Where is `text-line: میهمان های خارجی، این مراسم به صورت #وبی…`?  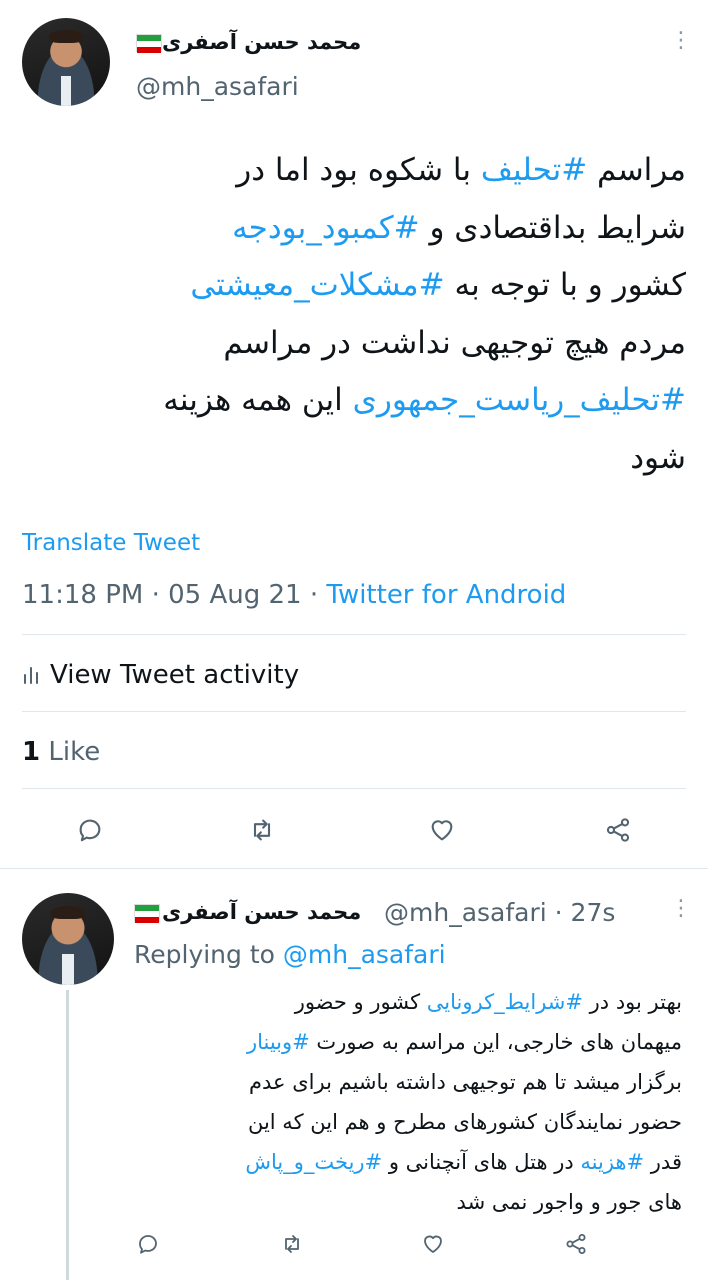 text-line: میهمان های خارجی، این مراسم به صورت #وبی… is located at coordinates (463, 1042).